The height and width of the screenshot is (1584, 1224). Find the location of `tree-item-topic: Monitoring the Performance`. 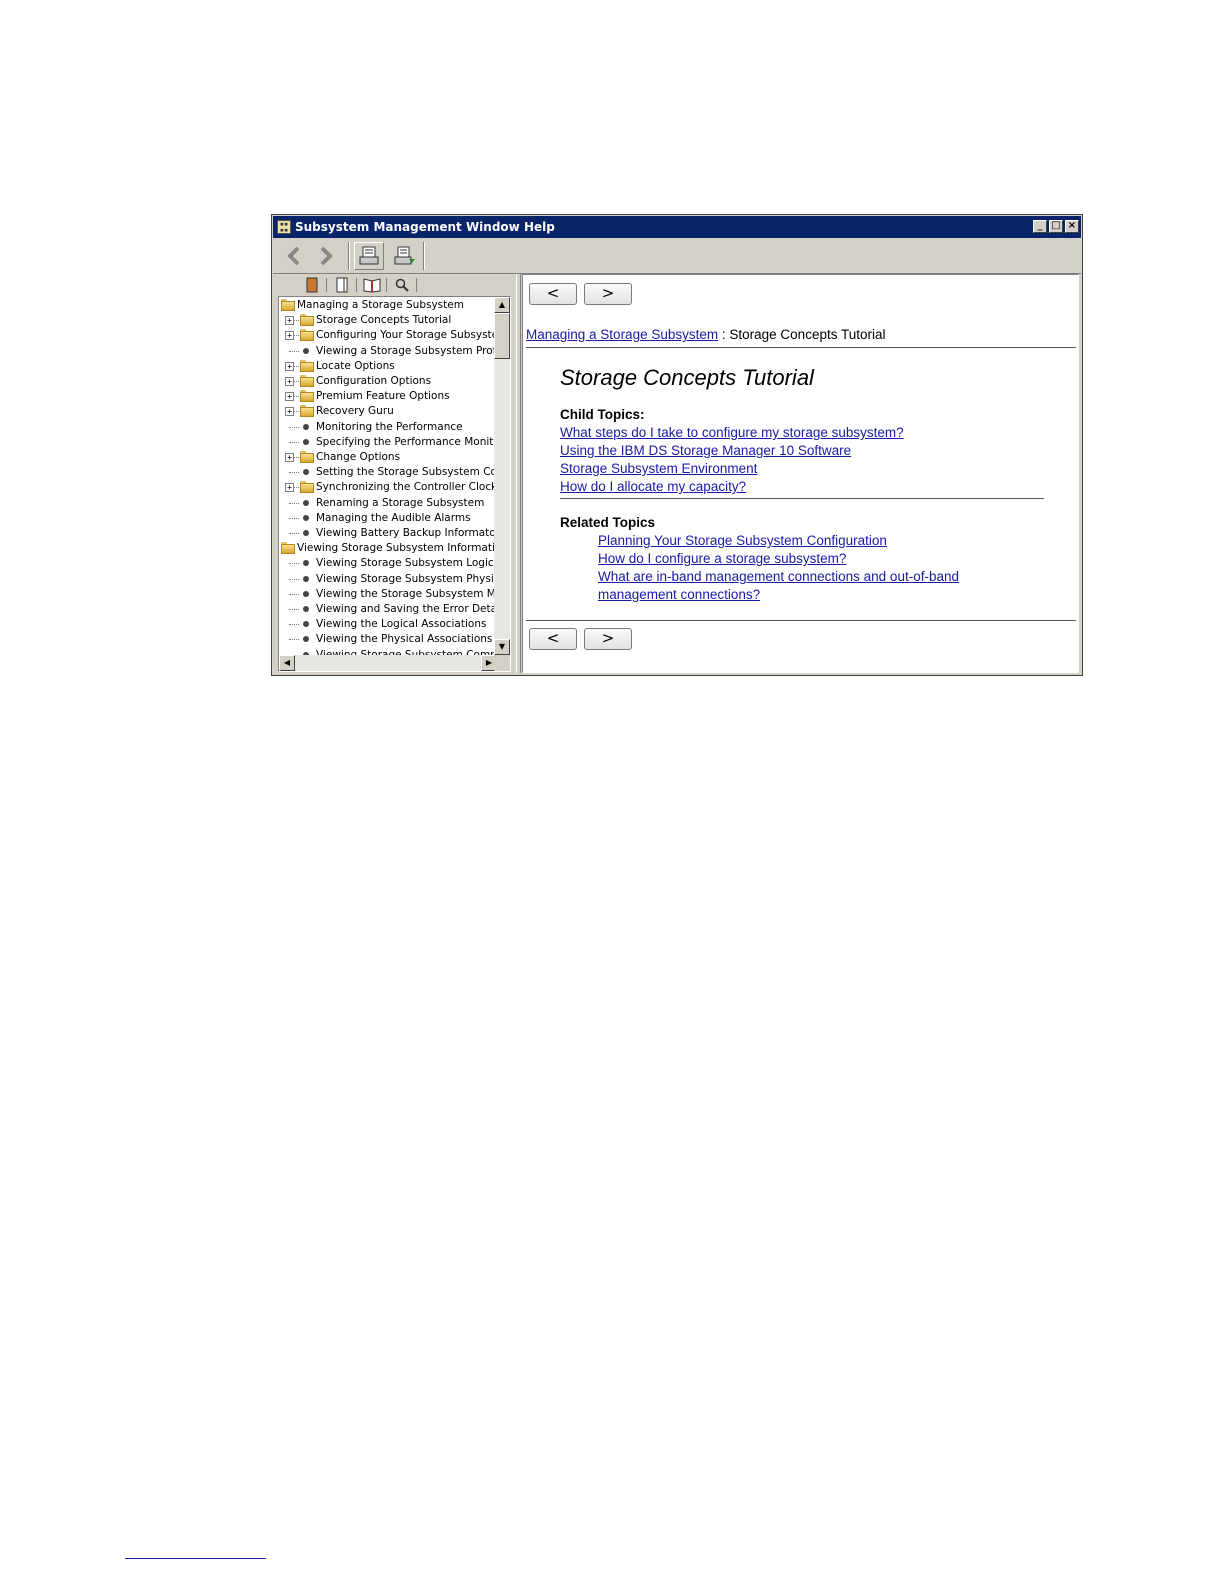

tree-item-topic: Monitoring the Performance is located at coordinates (388, 427).